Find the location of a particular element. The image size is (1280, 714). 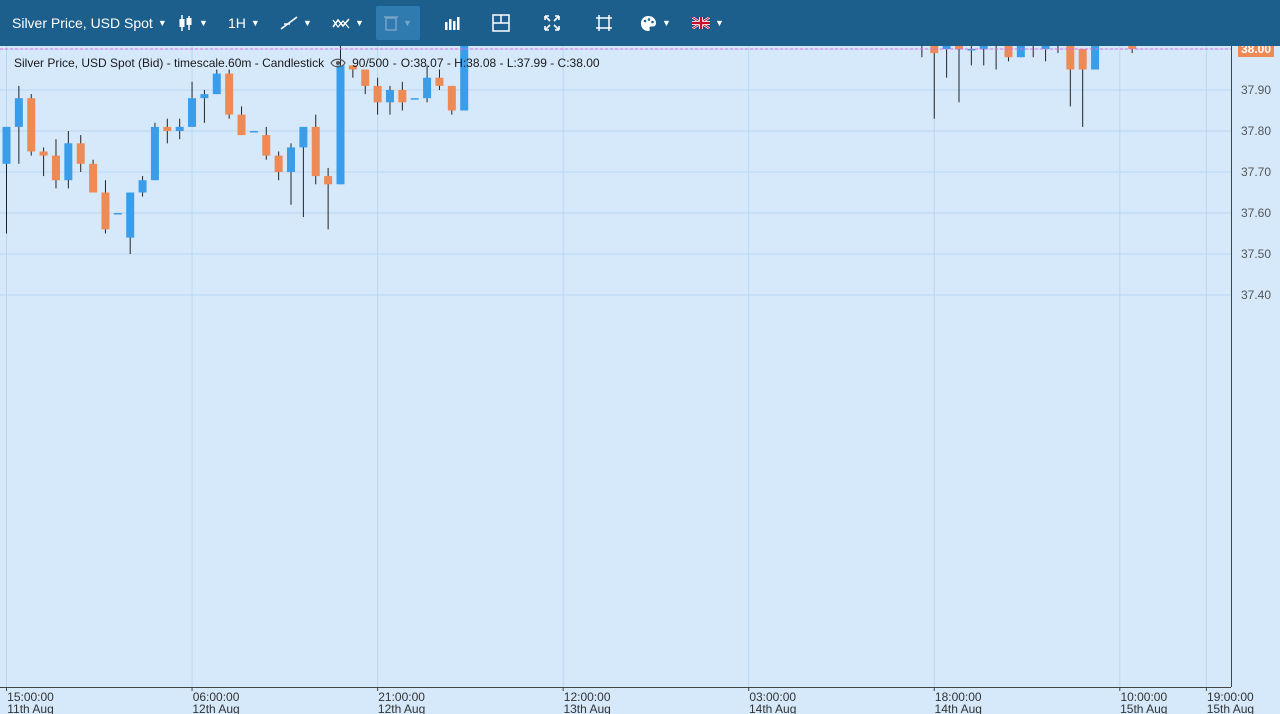

layout-button is located at coordinates (501, 23).